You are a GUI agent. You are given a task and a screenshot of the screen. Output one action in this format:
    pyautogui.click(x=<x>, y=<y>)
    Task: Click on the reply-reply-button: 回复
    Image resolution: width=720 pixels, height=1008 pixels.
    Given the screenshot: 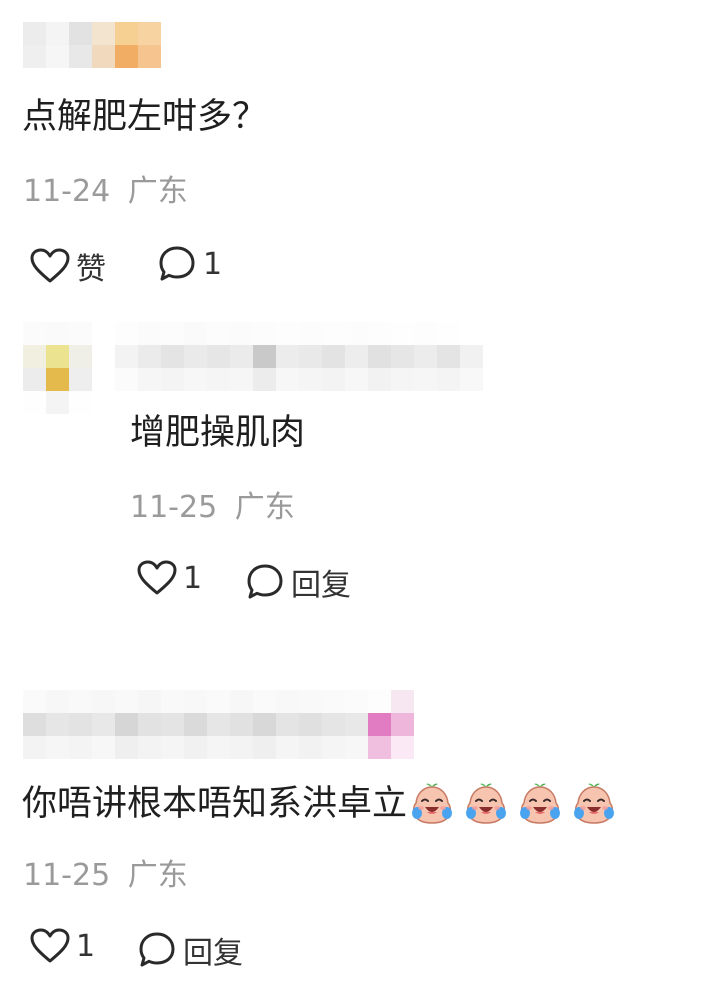 What is the action you would take?
    pyautogui.click(x=298, y=582)
    